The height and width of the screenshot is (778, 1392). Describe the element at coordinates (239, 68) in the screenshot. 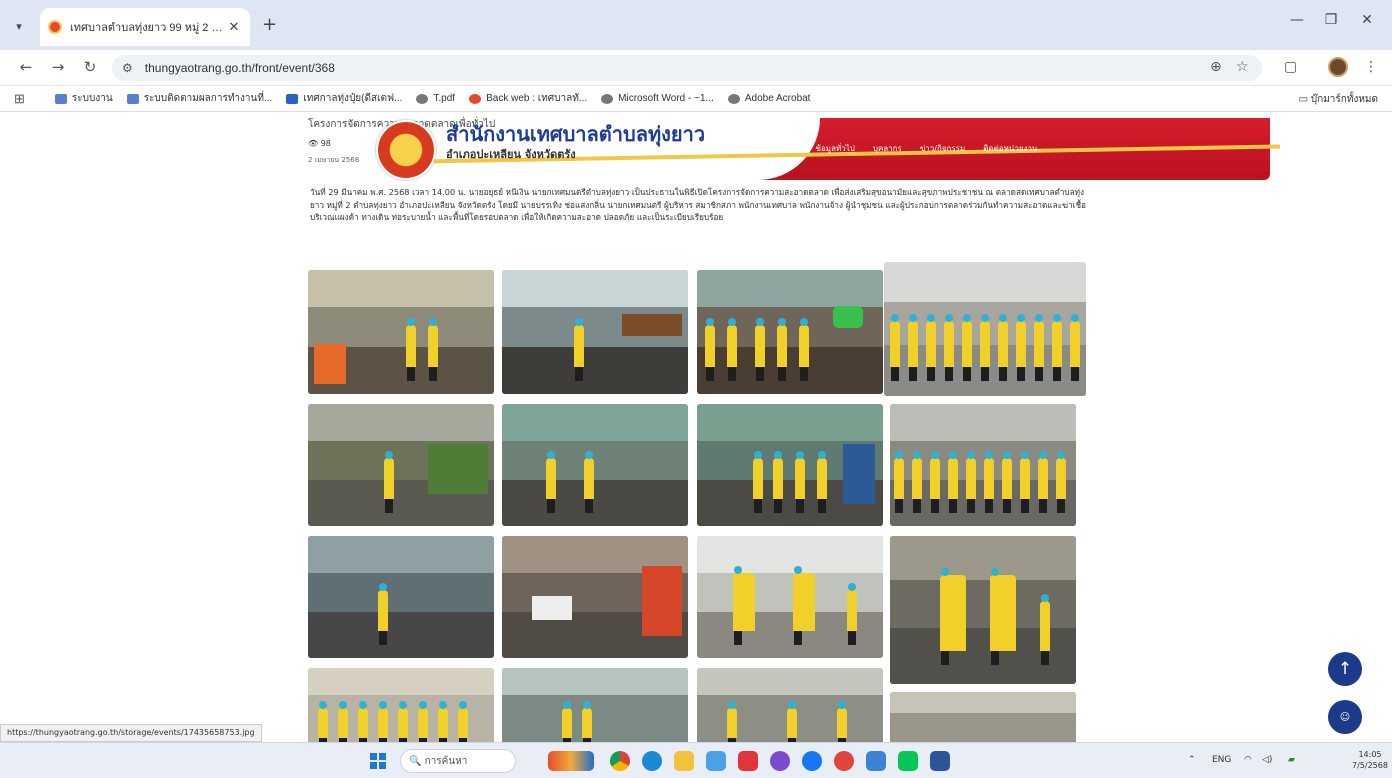

I see `url-text: thungyaotrang.go.th/front/event/368` at that location.